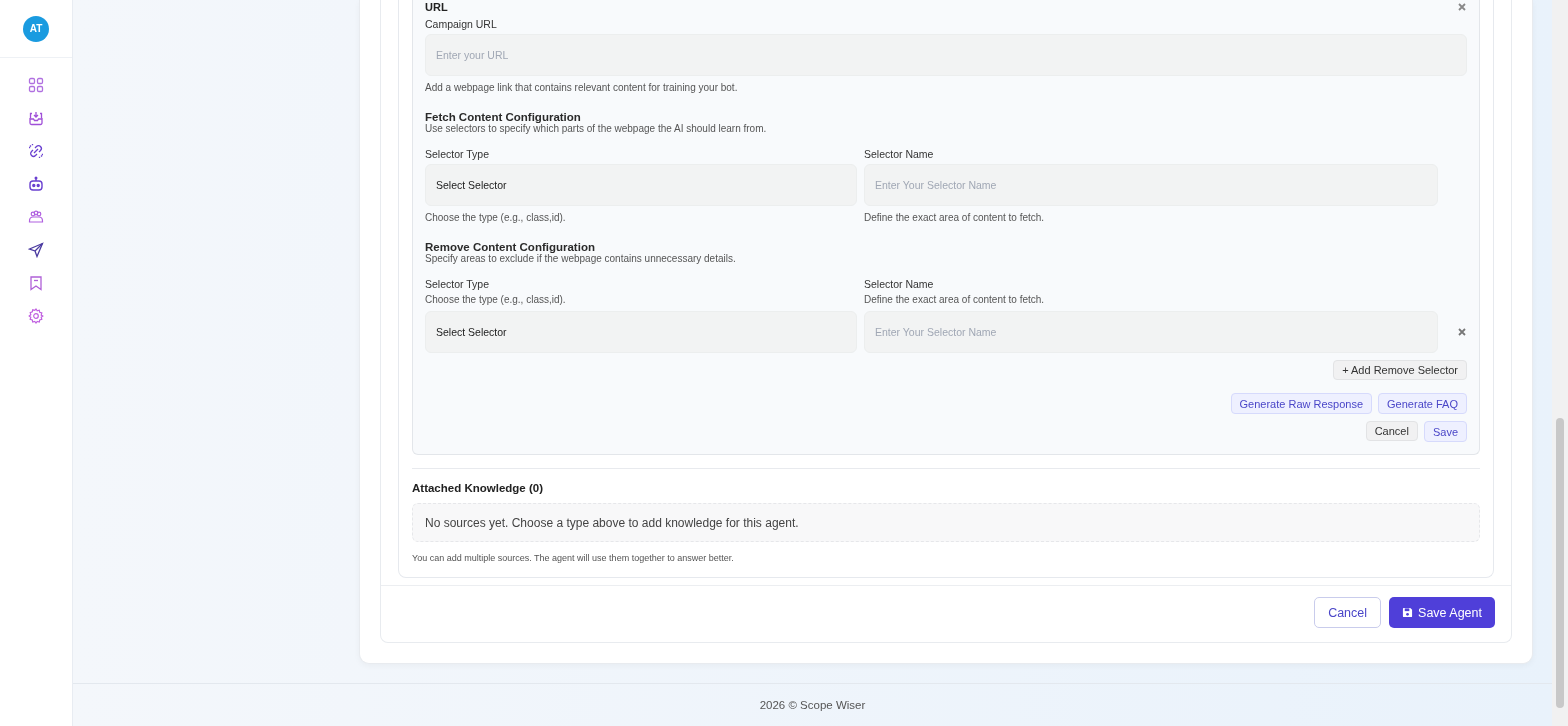 Image resolution: width=1568 pixels, height=726 pixels. What do you see at coordinates (36, 250) in the screenshot?
I see `send-icon` at bounding box center [36, 250].